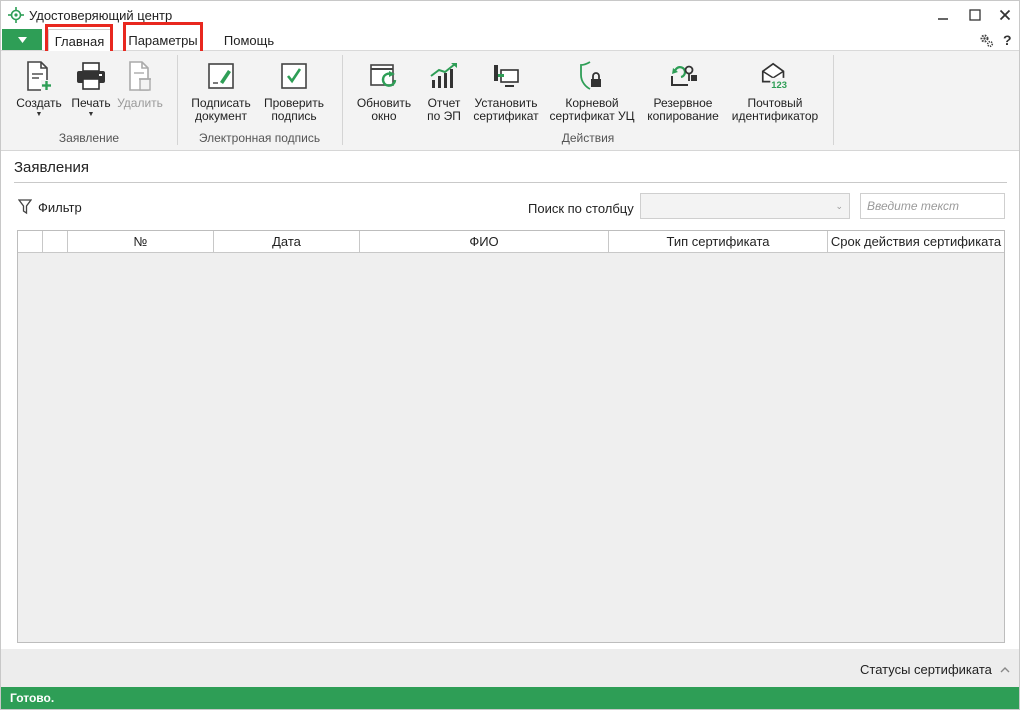  Describe the element at coordinates (259, 138) in the screenshot. I see `group-label-electronic-signature: Электронная подпись` at that location.